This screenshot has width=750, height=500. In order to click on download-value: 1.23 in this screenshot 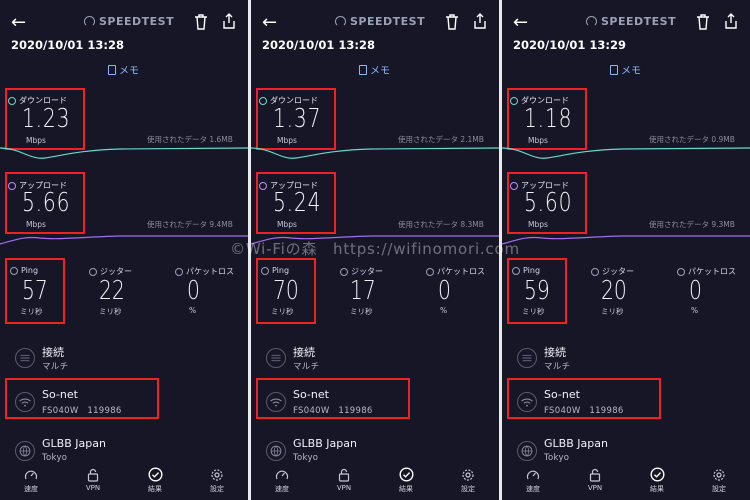, I will do `click(46, 119)`.